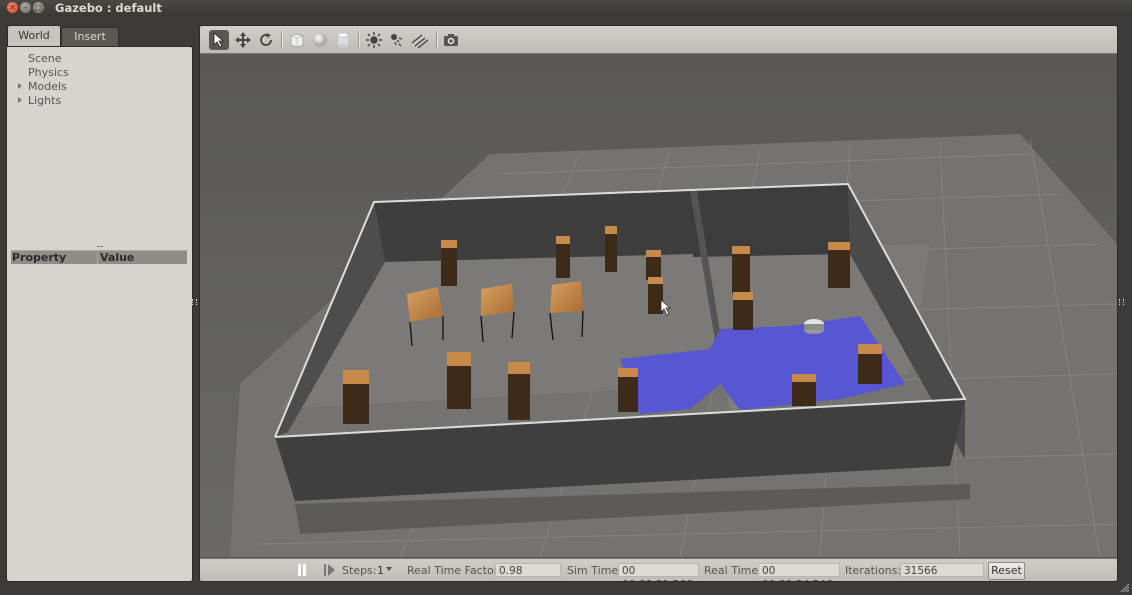  What do you see at coordinates (343, 40) in the screenshot?
I see `cylinder-icon` at bounding box center [343, 40].